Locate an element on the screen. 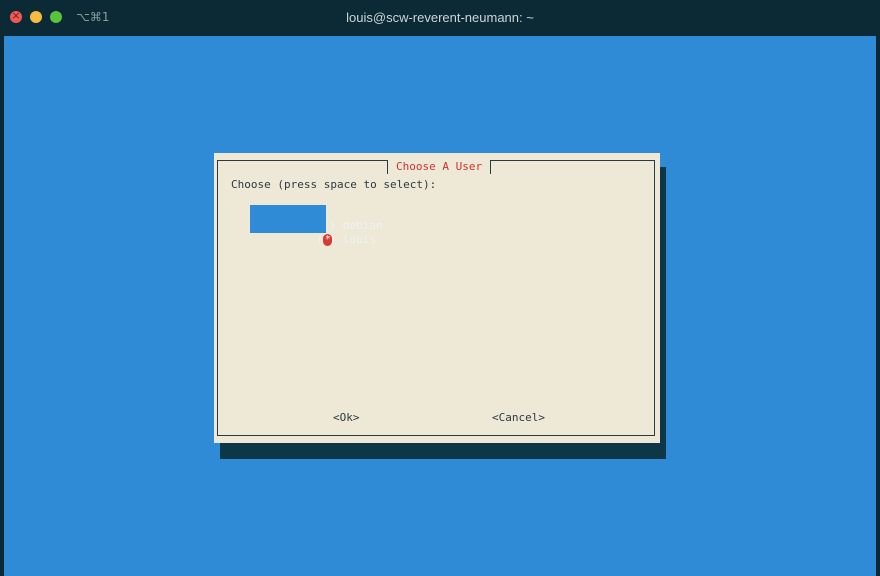 This screenshot has height=576, width=880. list-item-debian: ( ) debian is located at coordinates (316, 218).